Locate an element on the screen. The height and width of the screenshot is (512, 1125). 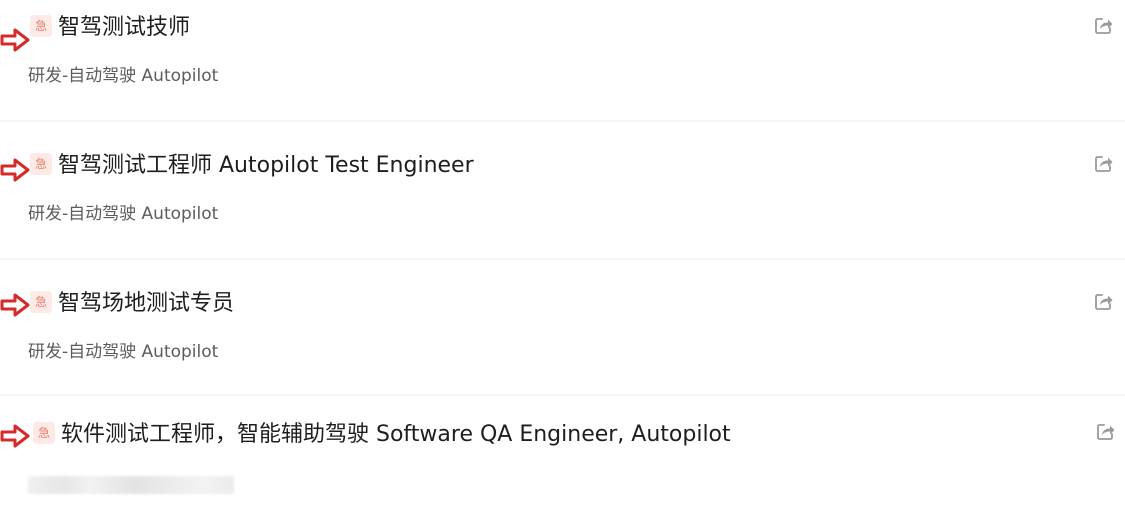
job-title: 智驾测试技师 is located at coordinates (124, 28).